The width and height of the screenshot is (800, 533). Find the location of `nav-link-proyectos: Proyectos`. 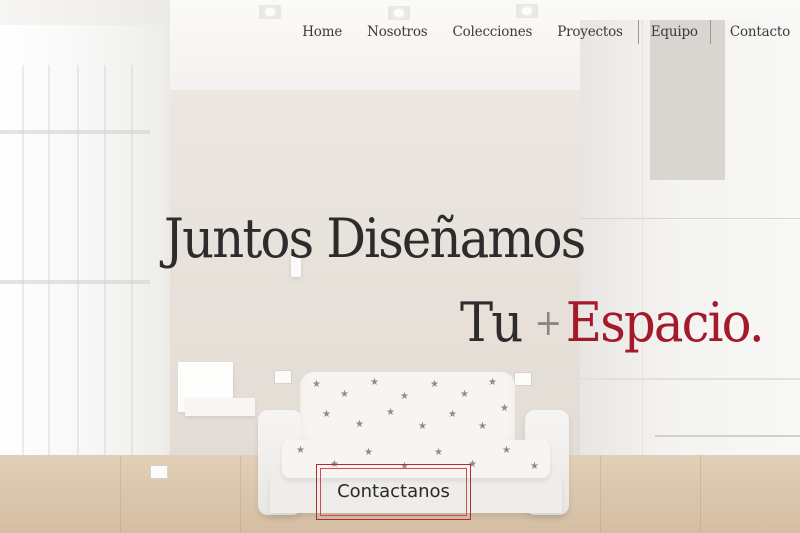

nav-link-proyectos: Proyectos is located at coordinates (590, 32).